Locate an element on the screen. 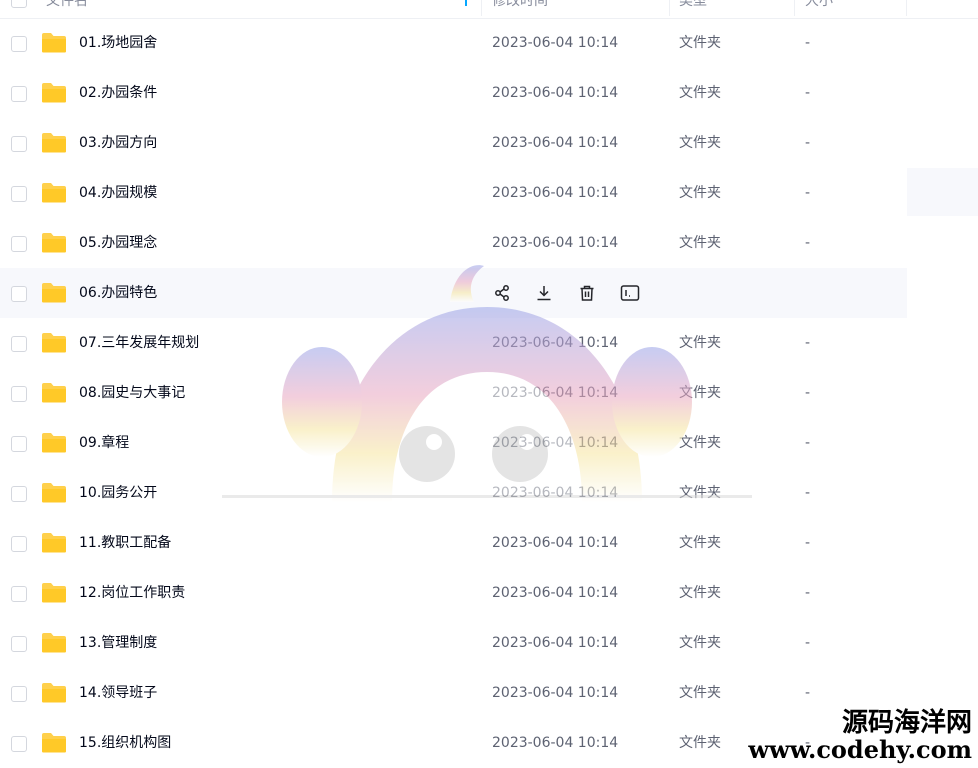  list-header: 文件名 修改时间 类型 大小 is located at coordinates (453, 9).